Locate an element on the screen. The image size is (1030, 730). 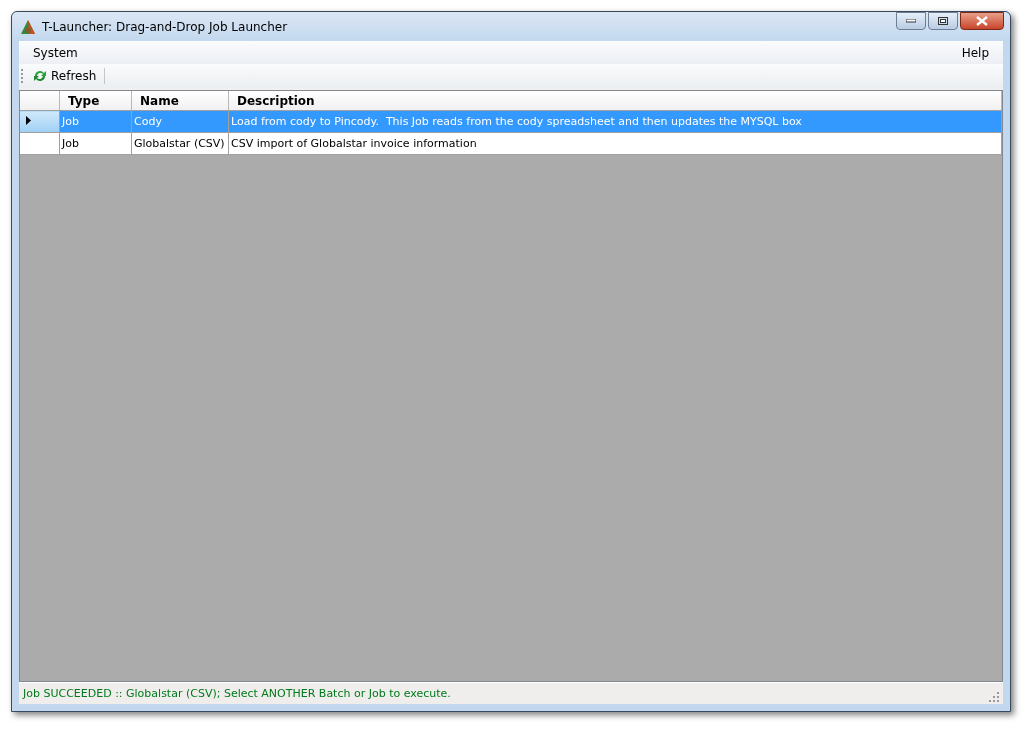
toolbar-grip is located at coordinates (22, 76).